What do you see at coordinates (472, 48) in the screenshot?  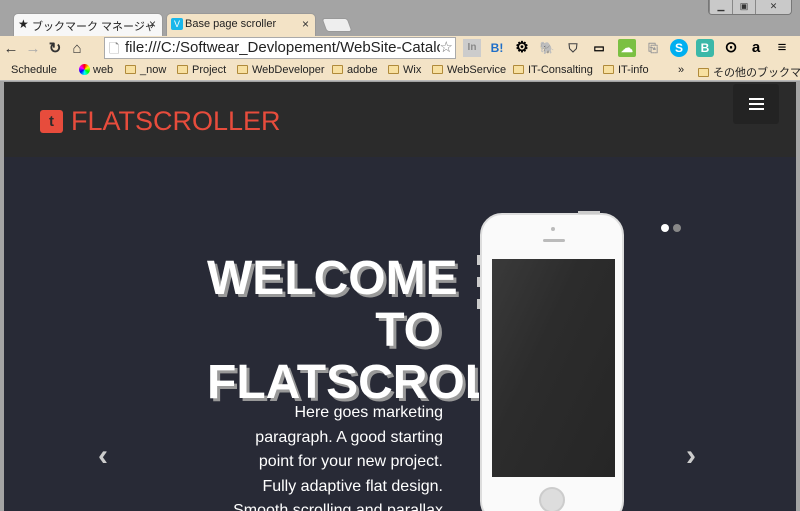 I see `linkedin-extension-icon: In` at bounding box center [472, 48].